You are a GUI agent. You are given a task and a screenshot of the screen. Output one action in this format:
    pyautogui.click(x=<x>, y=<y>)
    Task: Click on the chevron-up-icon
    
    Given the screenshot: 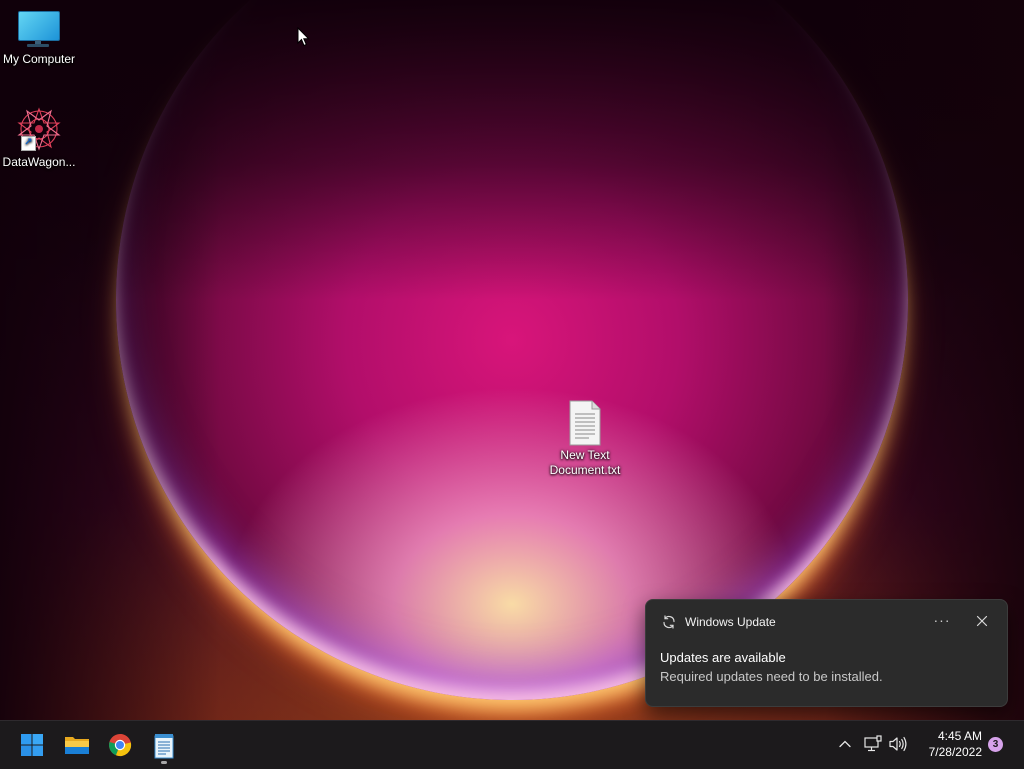 What is the action you would take?
    pyautogui.click(x=845, y=744)
    